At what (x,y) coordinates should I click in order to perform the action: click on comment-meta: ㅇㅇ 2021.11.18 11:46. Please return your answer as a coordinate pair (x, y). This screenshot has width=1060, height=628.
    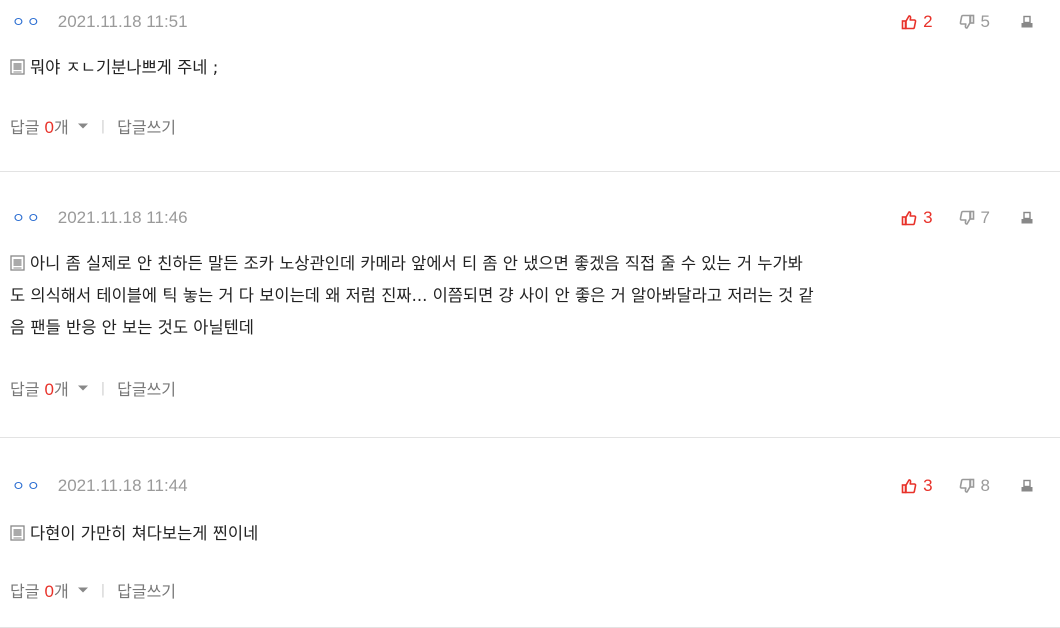
    Looking at the image, I should click on (100, 218).